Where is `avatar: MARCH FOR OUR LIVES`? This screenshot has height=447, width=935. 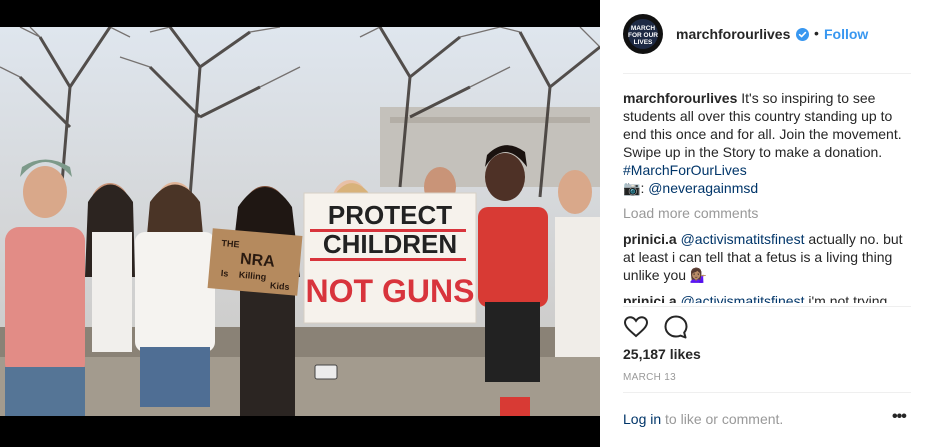
avatar: MARCH FOR OUR LIVES is located at coordinates (643, 34).